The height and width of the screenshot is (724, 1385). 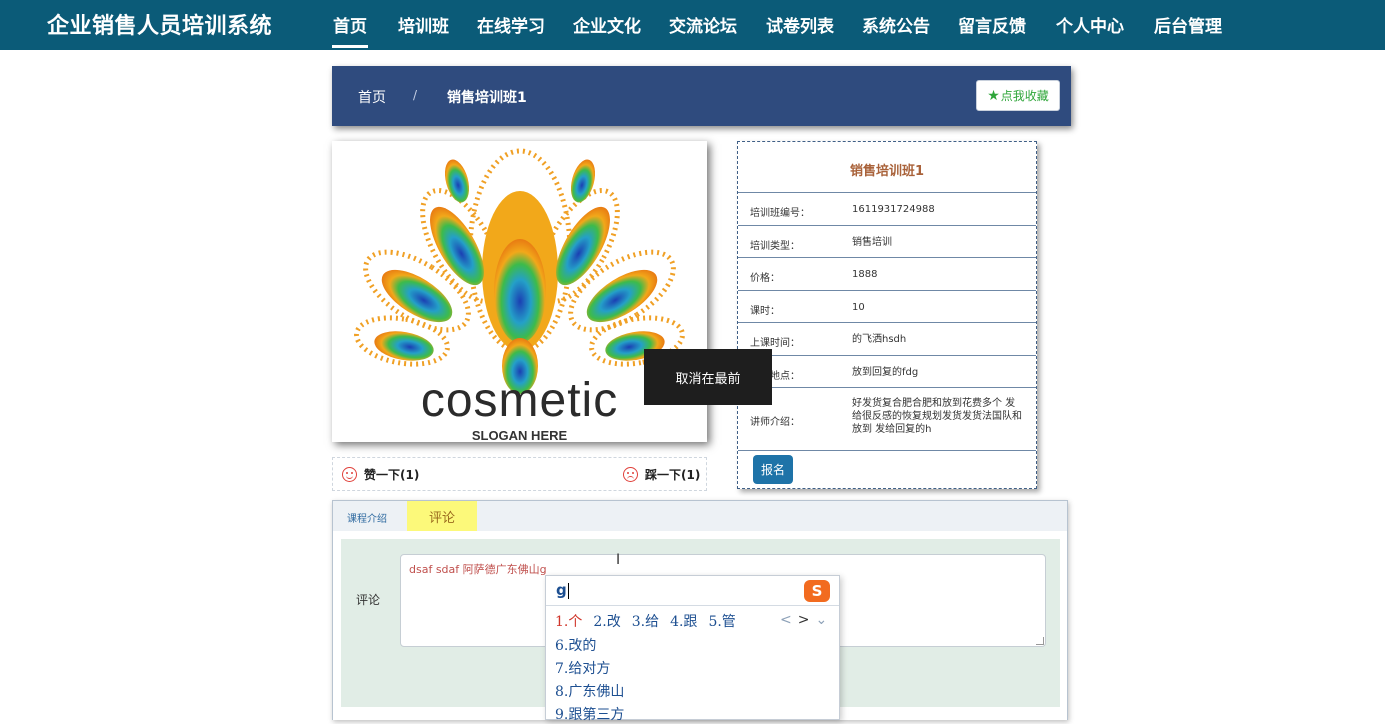 What do you see at coordinates (1024, 96) in the screenshot?
I see `favorite-label: 点我收藏` at bounding box center [1024, 96].